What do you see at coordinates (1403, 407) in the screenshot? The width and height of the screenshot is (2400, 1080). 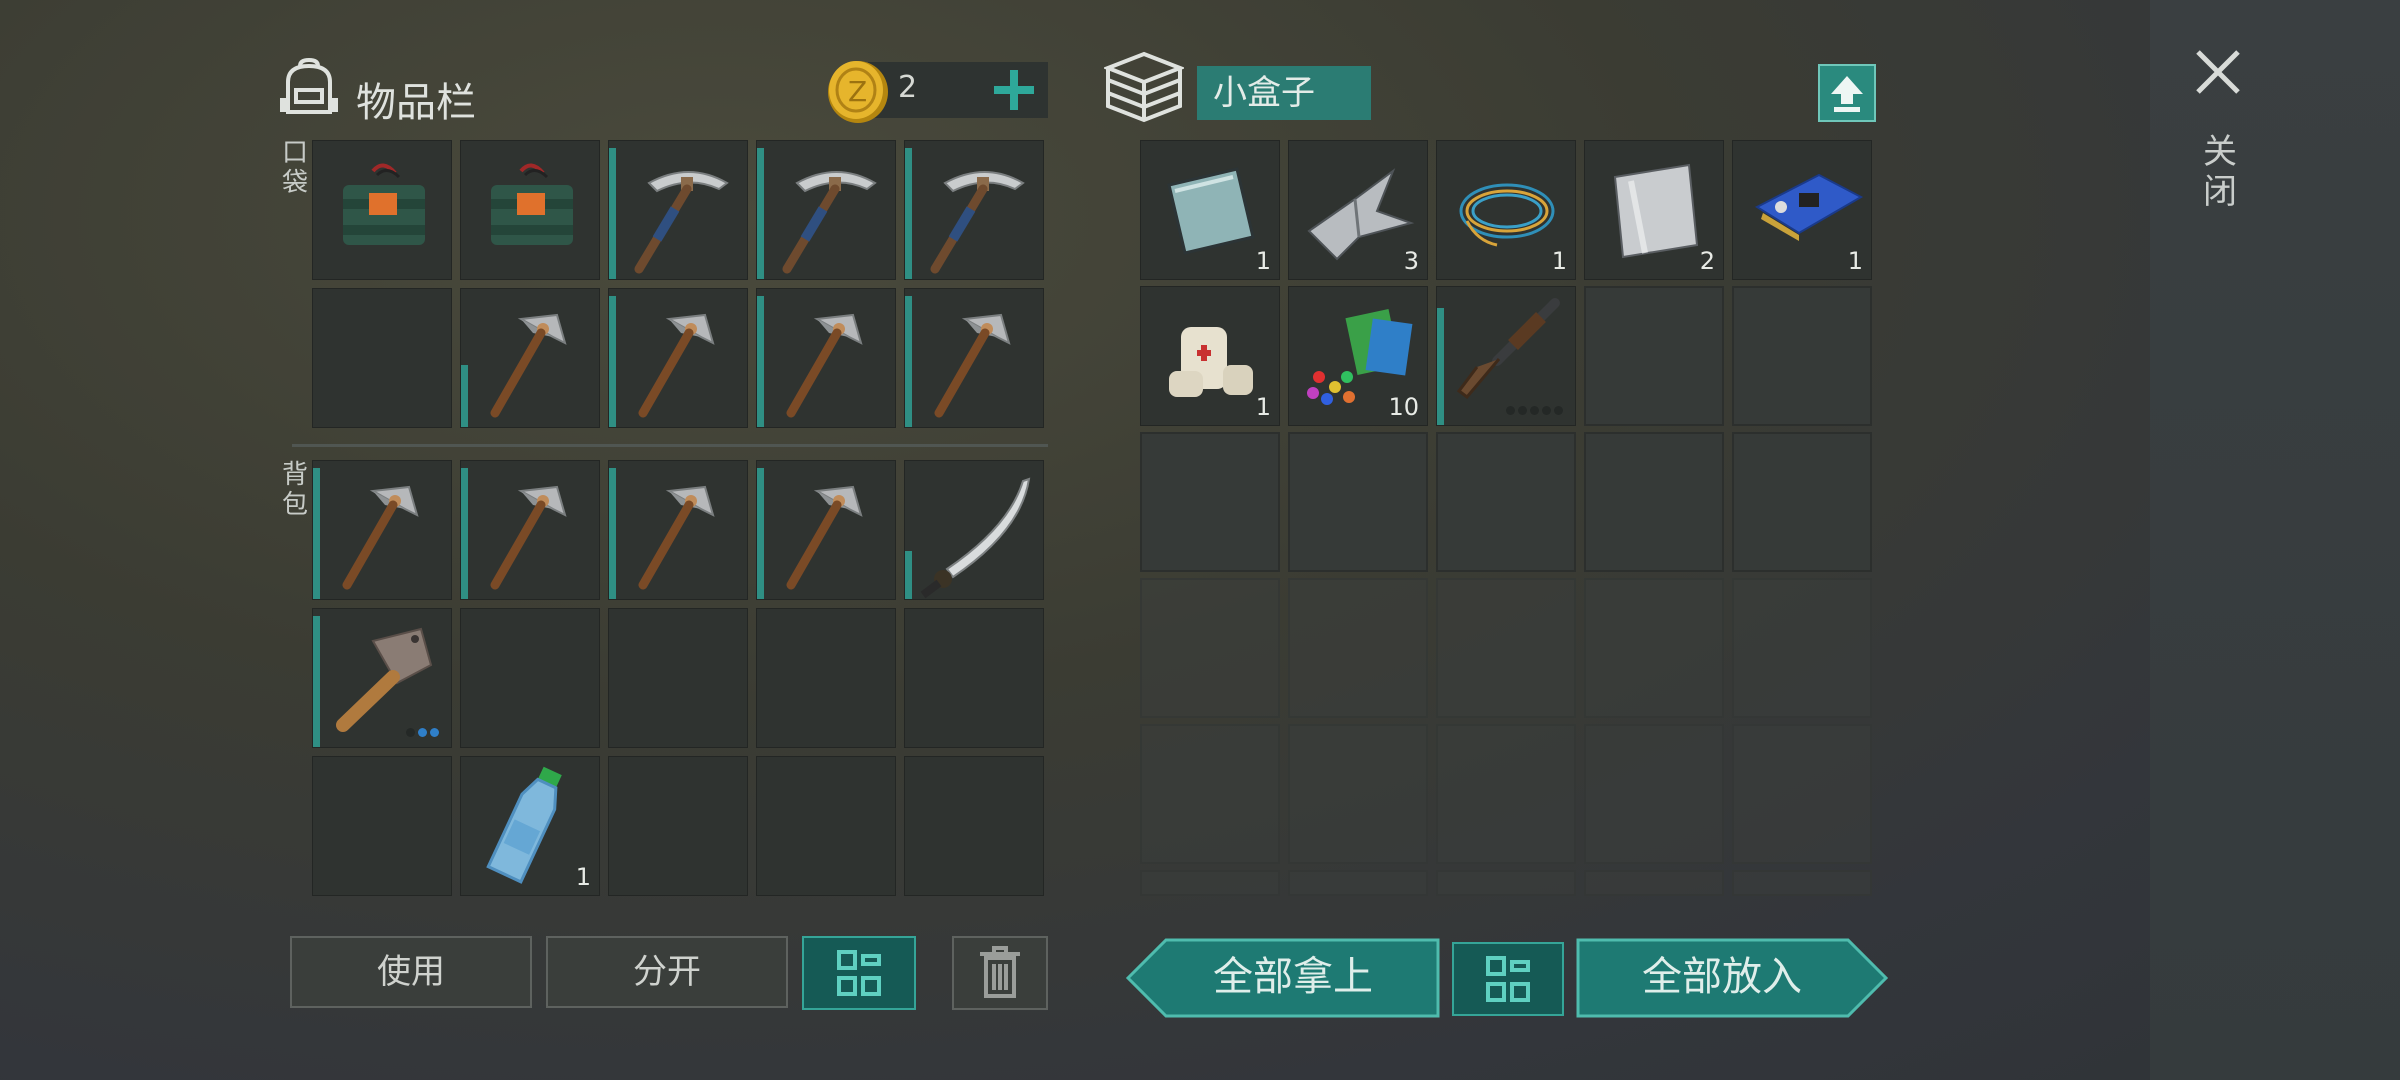 I see `item-quantity: 10` at bounding box center [1403, 407].